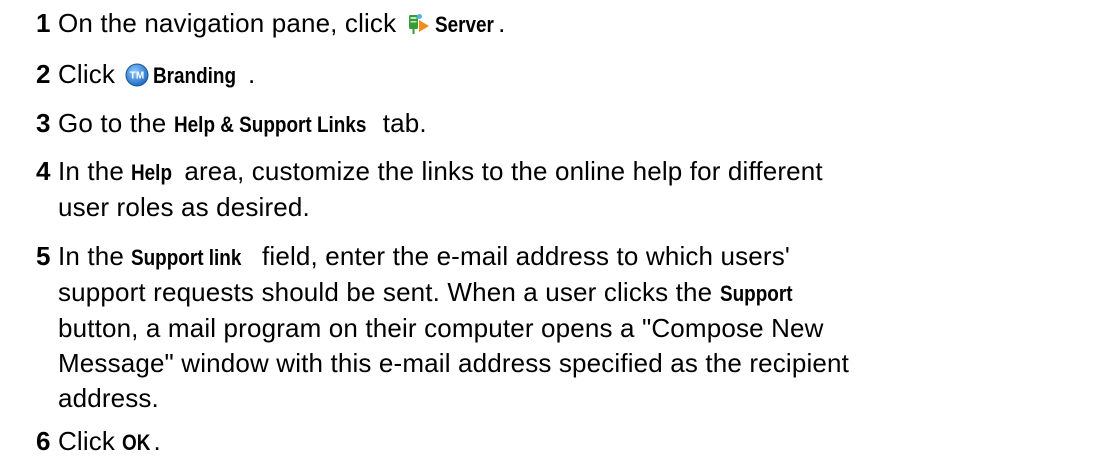  I want to click on step-text: On the navigation pane, click Server., so click(578, 24).